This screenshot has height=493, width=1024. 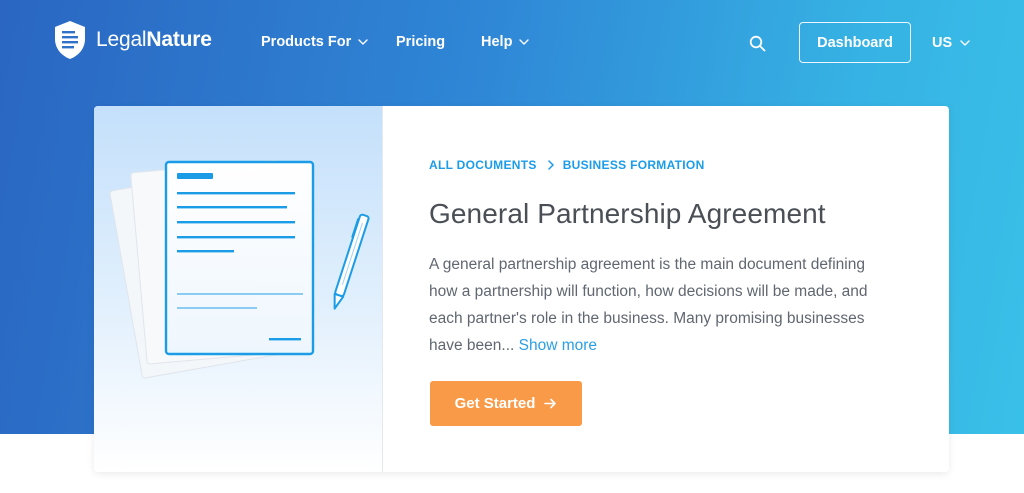 I want to click on dashboard-button: Dashboard, so click(x=855, y=42).